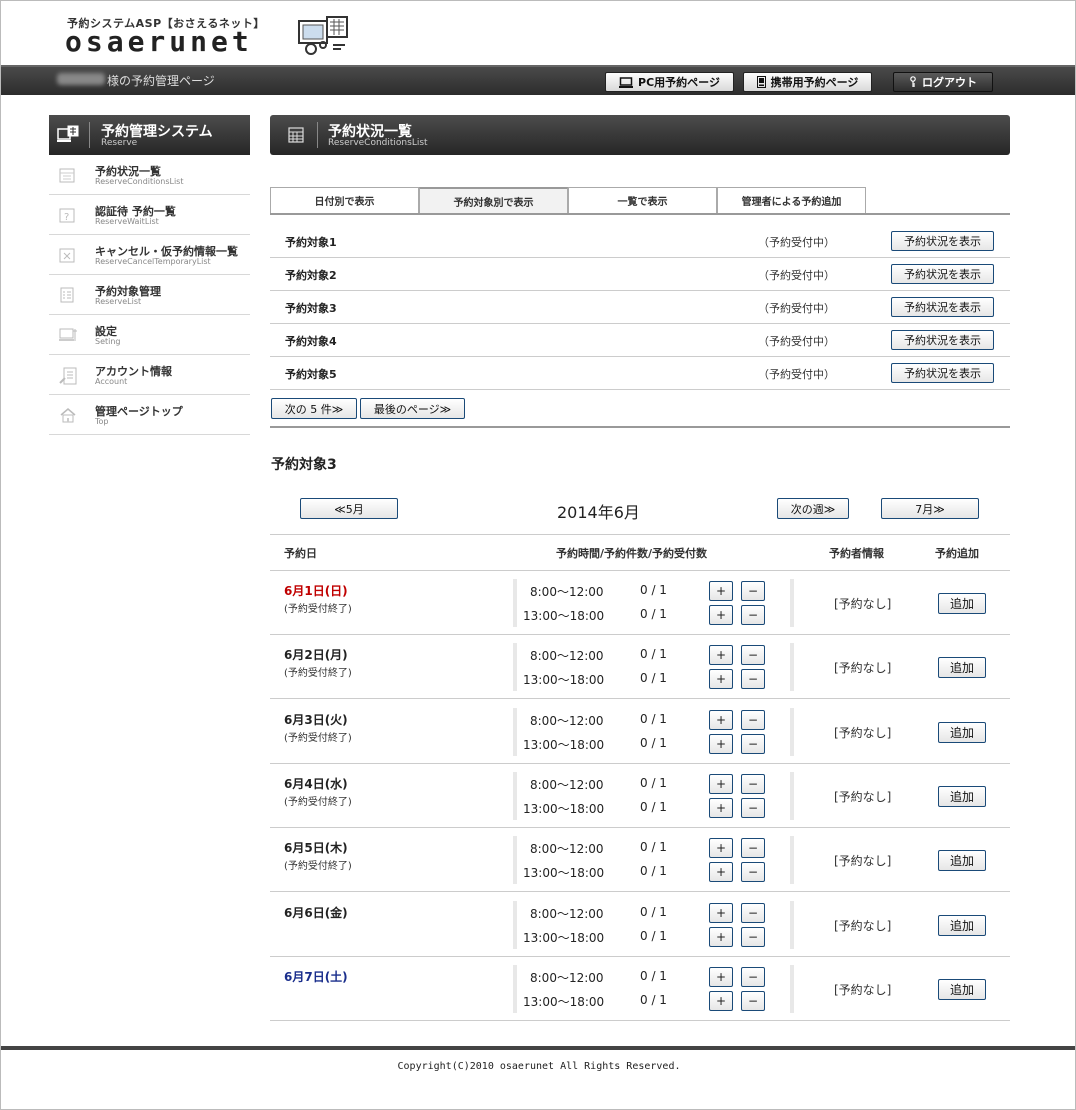  What do you see at coordinates (149, 335) in the screenshot?
I see `sidebar-item-settings: 設定 Seting` at bounding box center [149, 335].